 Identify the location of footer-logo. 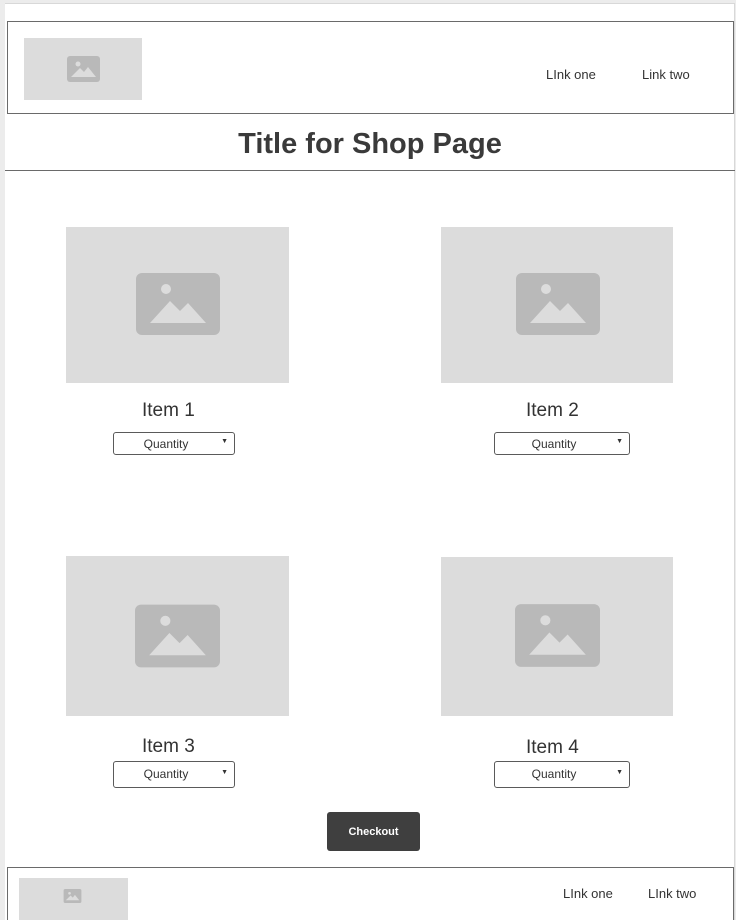
(73, 899).